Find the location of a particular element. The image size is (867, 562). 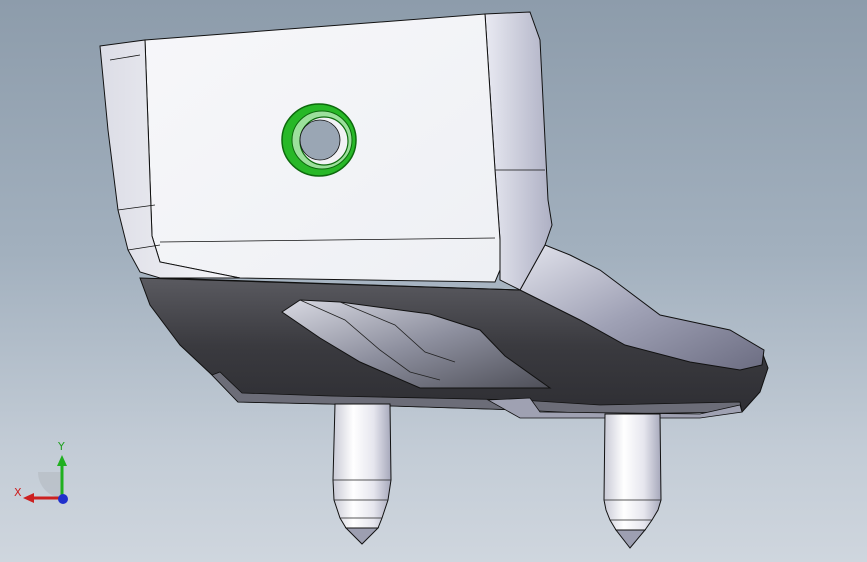

triad-plane-icon is located at coordinates (49, 485).